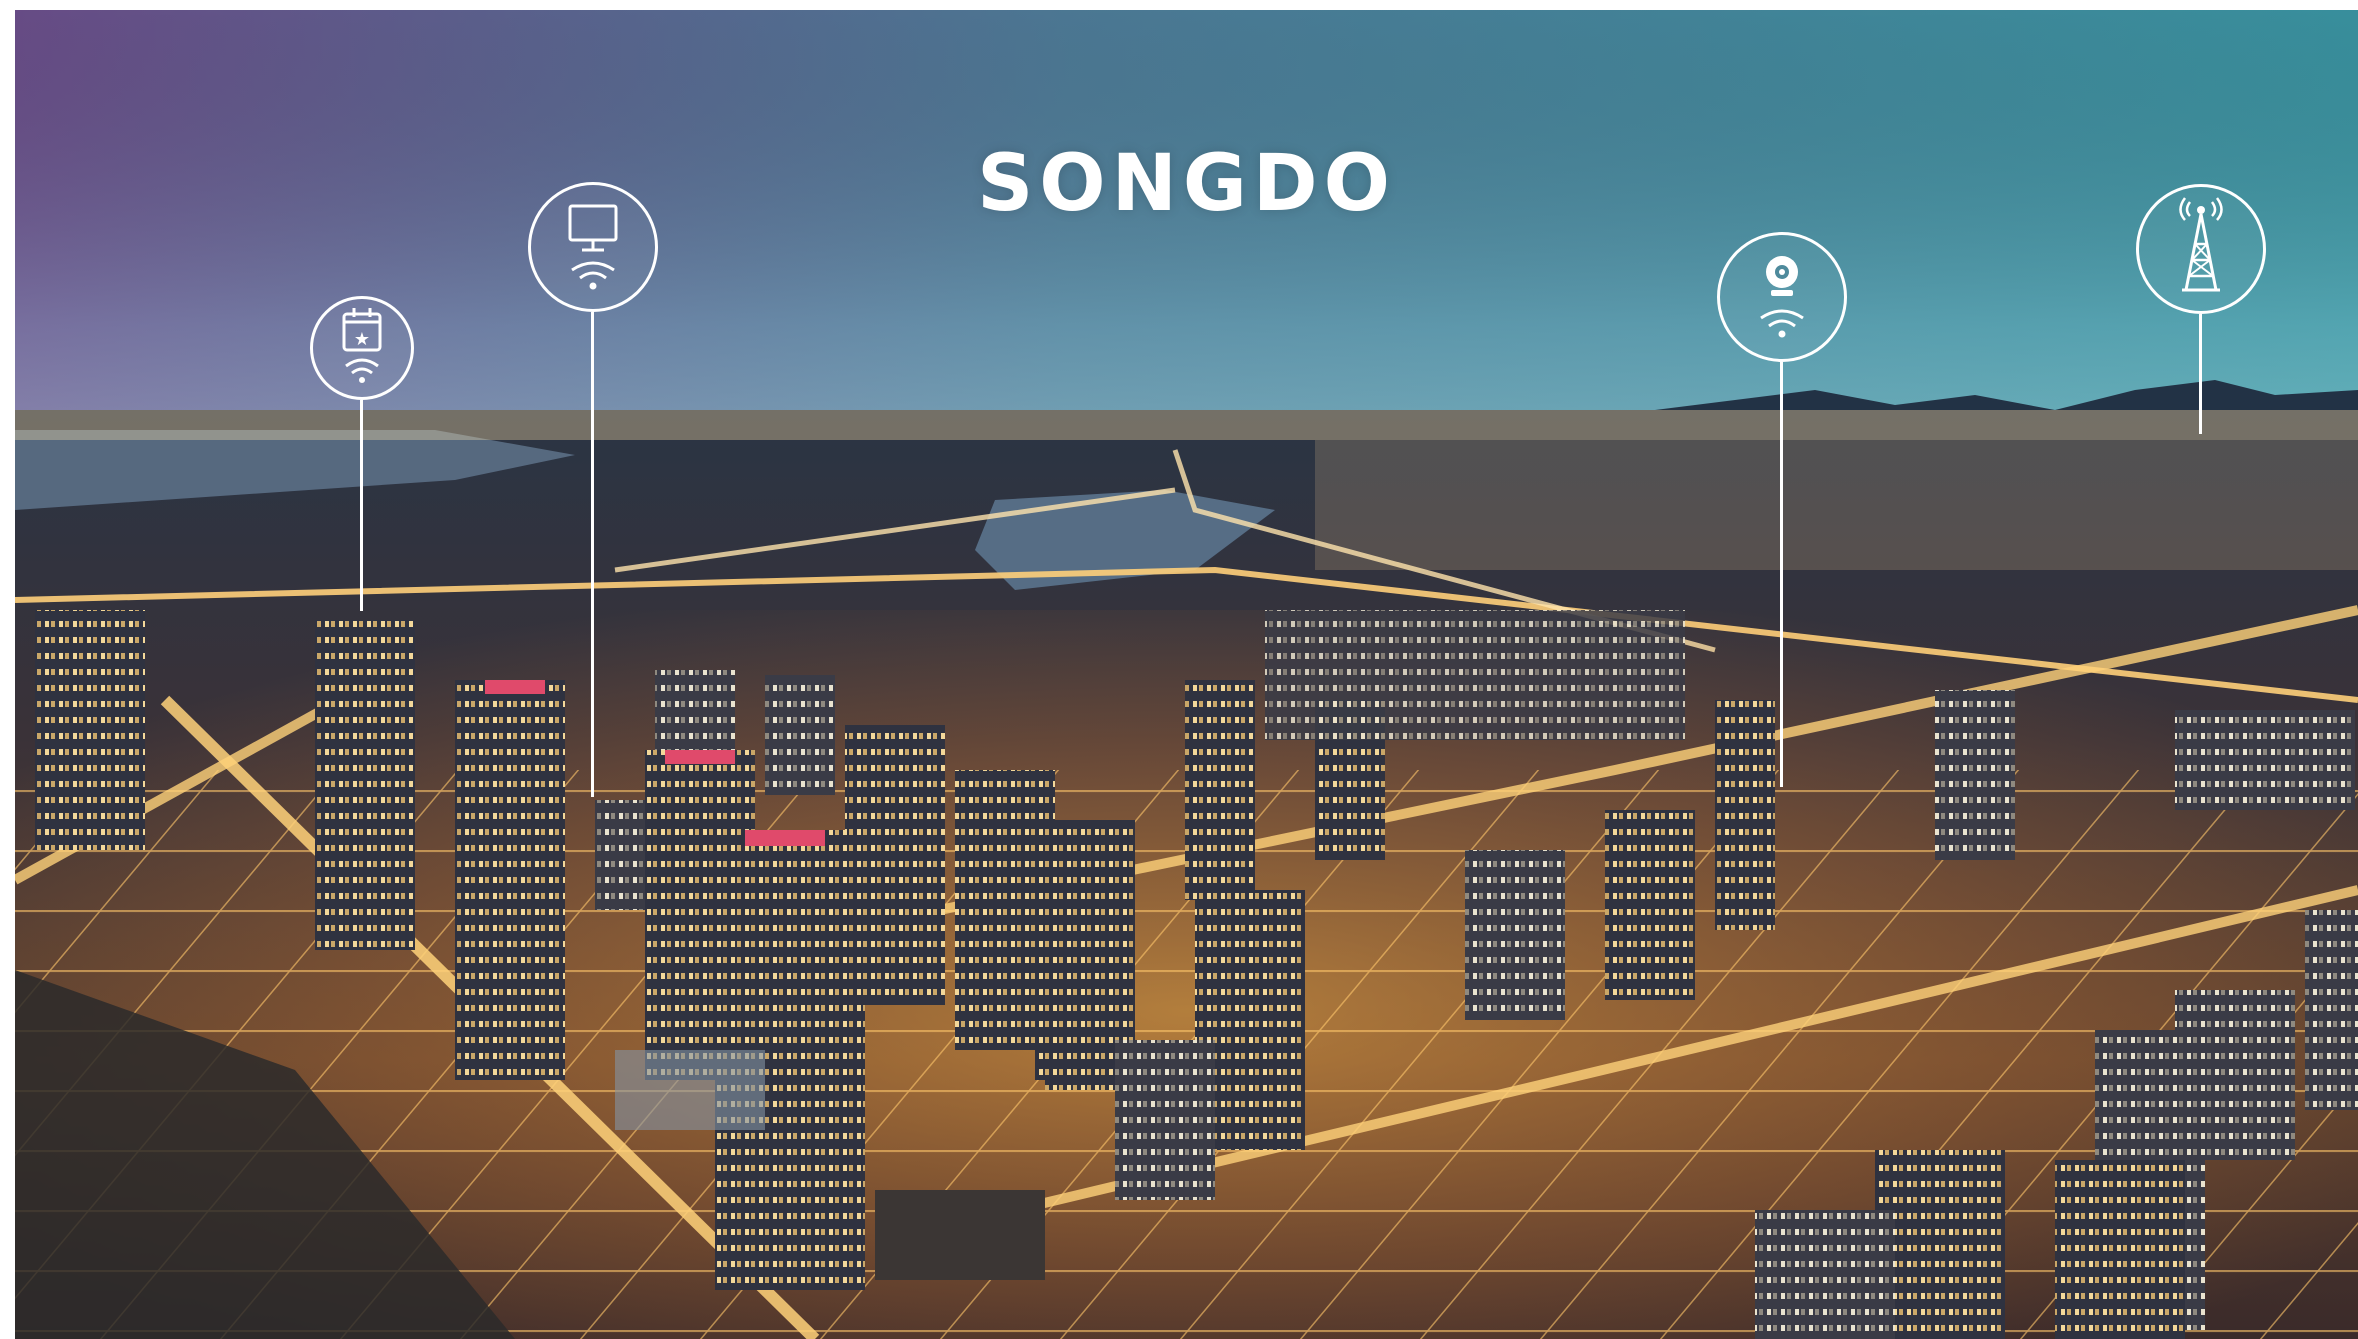 Image resolution: width=2358 pixels, height=1339 pixels. Describe the element at coordinates (2201, 314) in the screenshot. I see `iot-marker-radio-tower` at that location.